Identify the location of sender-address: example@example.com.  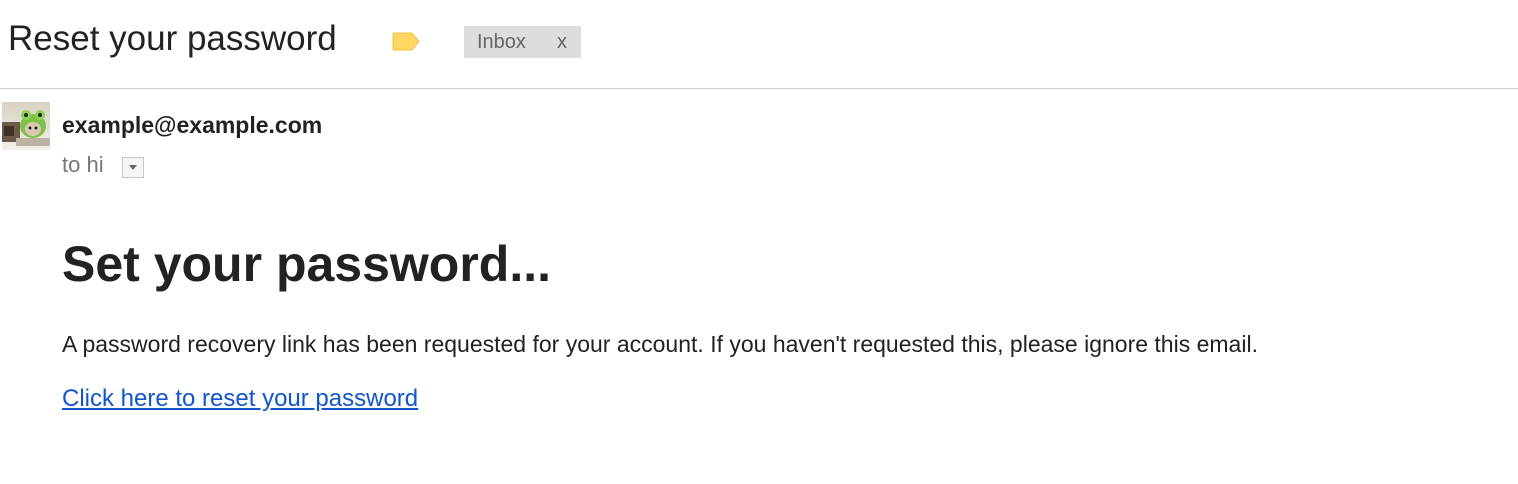
(192, 125).